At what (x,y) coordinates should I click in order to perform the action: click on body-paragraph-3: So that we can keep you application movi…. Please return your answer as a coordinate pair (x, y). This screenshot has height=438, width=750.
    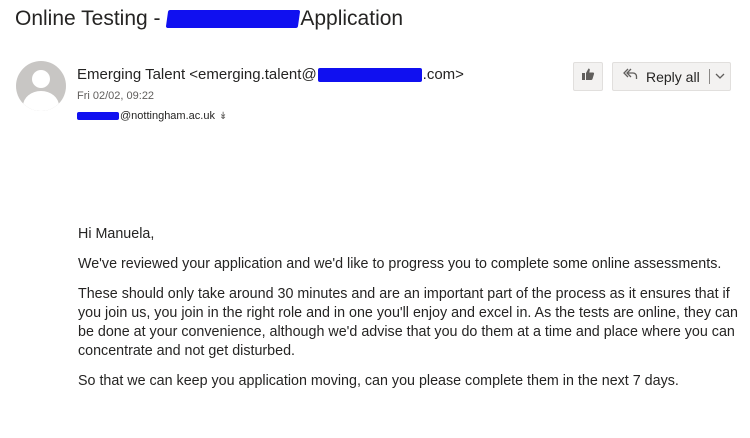
    Looking at the image, I should click on (378, 381).